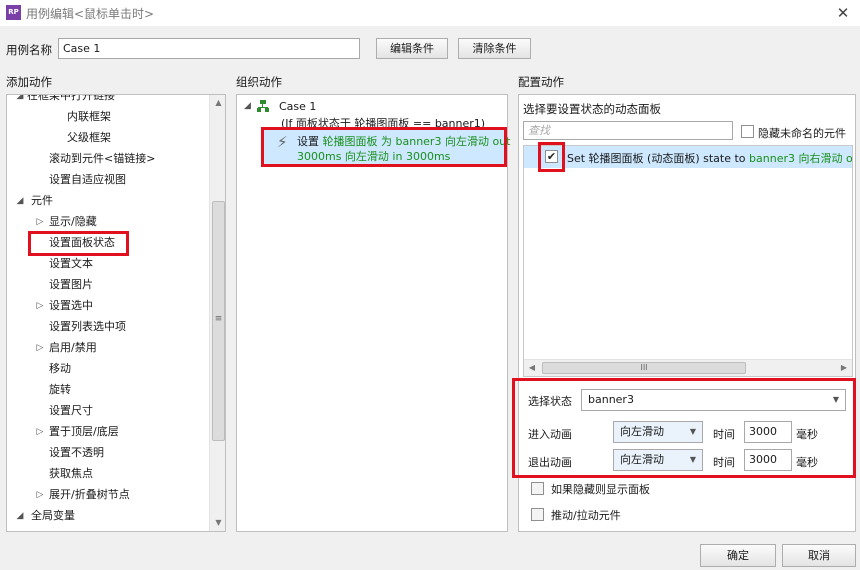 The height and width of the screenshot is (570, 860). What do you see at coordinates (724, 462) in the screenshot?
I see `exit-time-label: 时间` at bounding box center [724, 462].